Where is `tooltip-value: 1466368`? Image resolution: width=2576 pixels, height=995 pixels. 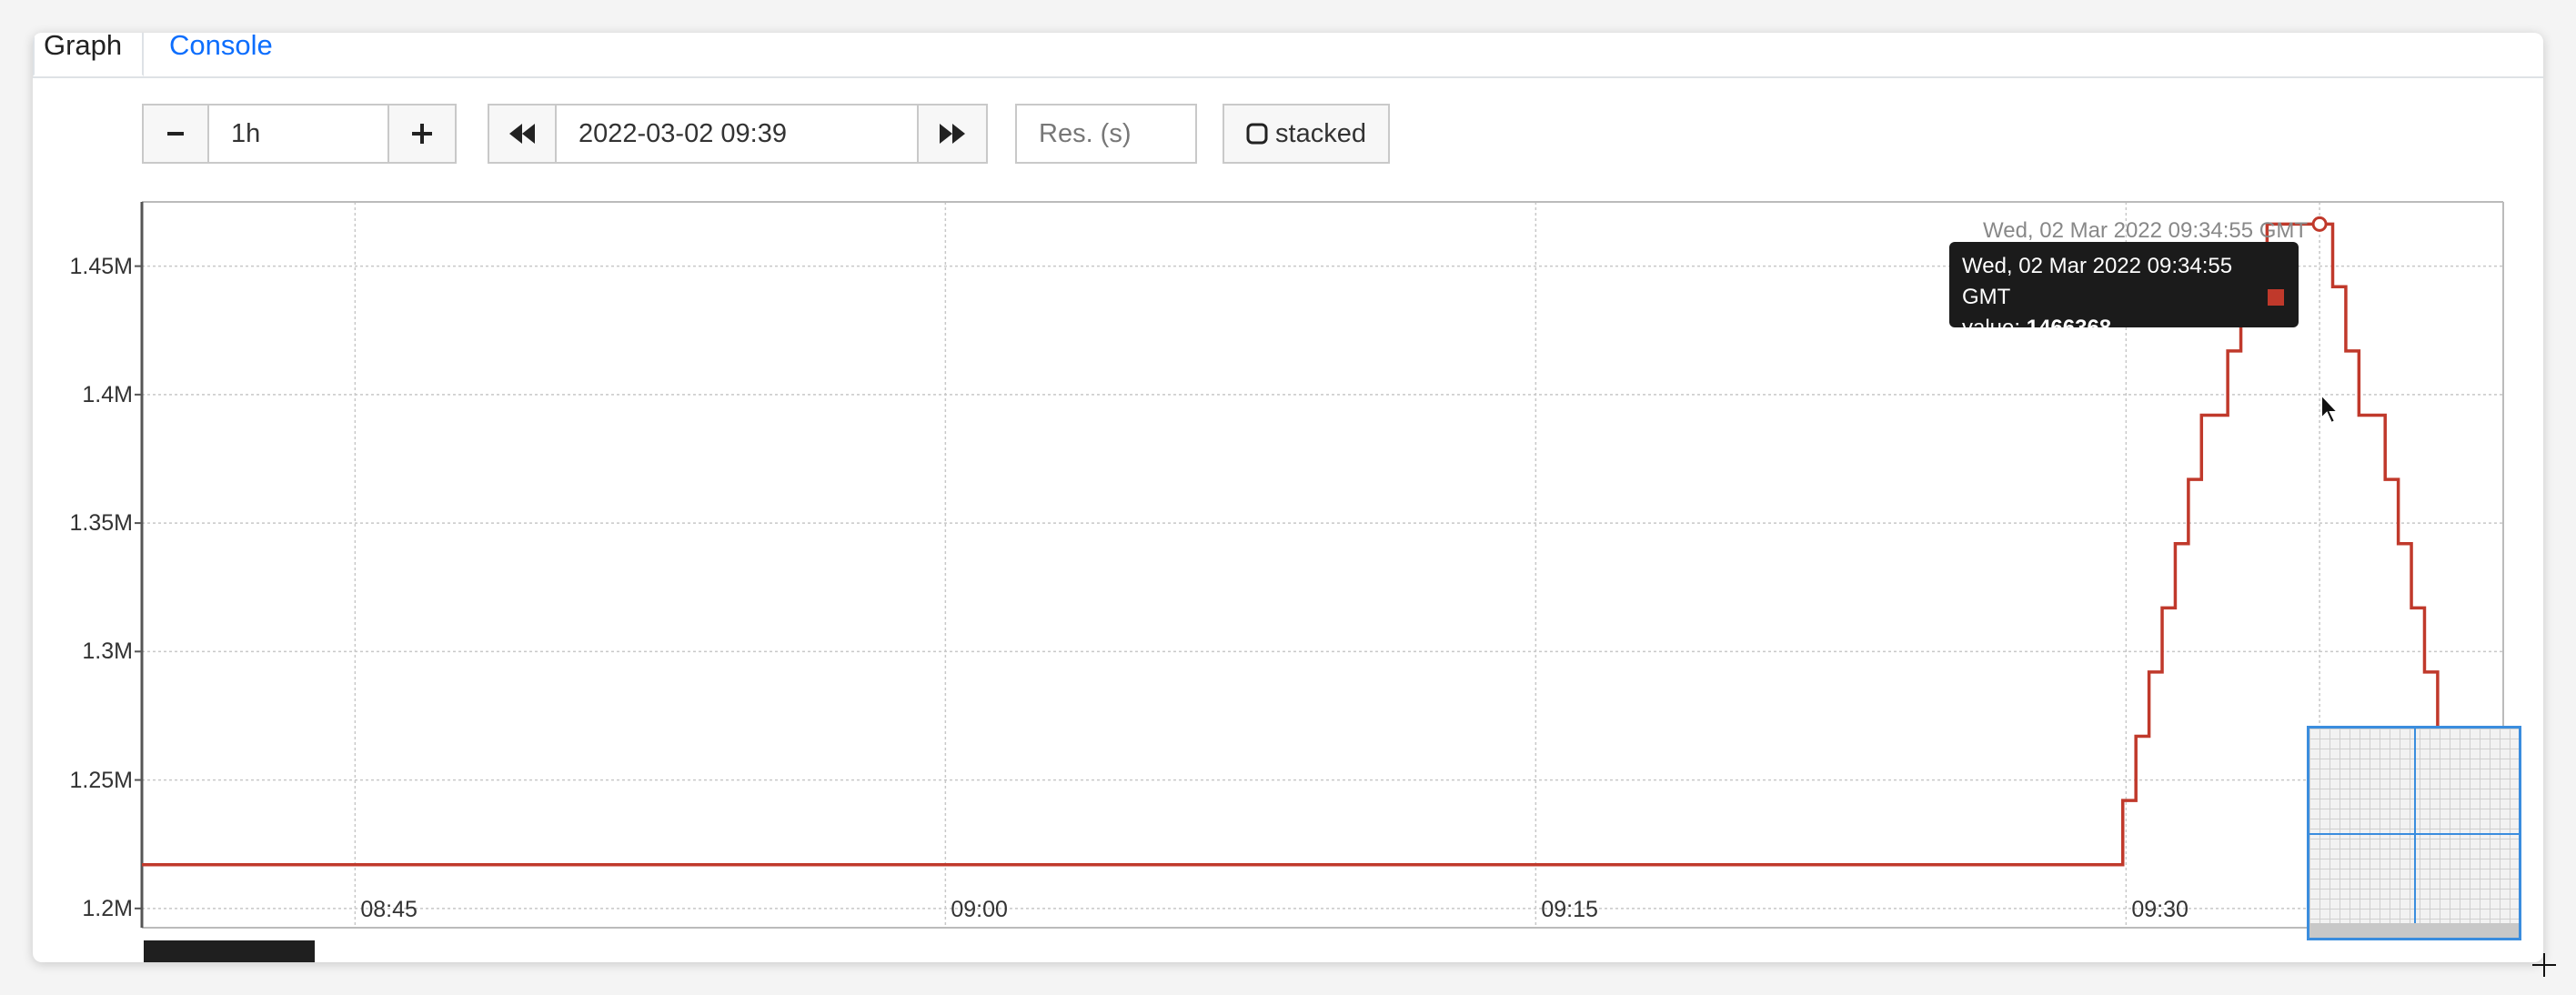 tooltip-value: 1466368 is located at coordinates (2069, 328).